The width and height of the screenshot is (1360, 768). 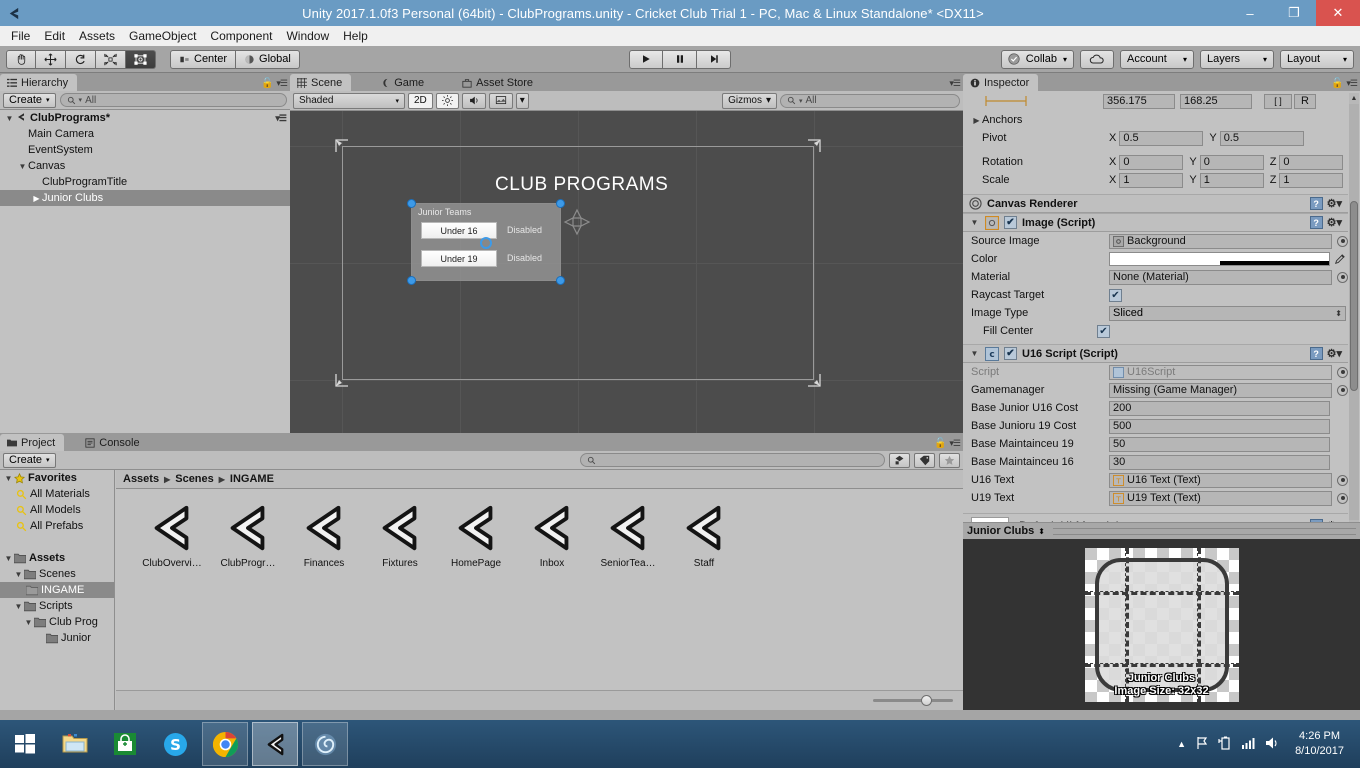 I want to click on gizmos-dropdown: Gizmos ▾, so click(x=749, y=100).